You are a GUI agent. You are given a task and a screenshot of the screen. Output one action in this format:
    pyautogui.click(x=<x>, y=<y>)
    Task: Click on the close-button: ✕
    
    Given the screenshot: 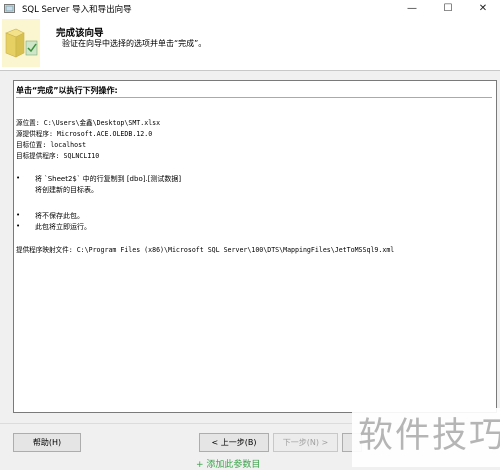 What is the action you would take?
    pyautogui.click(x=483, y=8)
    